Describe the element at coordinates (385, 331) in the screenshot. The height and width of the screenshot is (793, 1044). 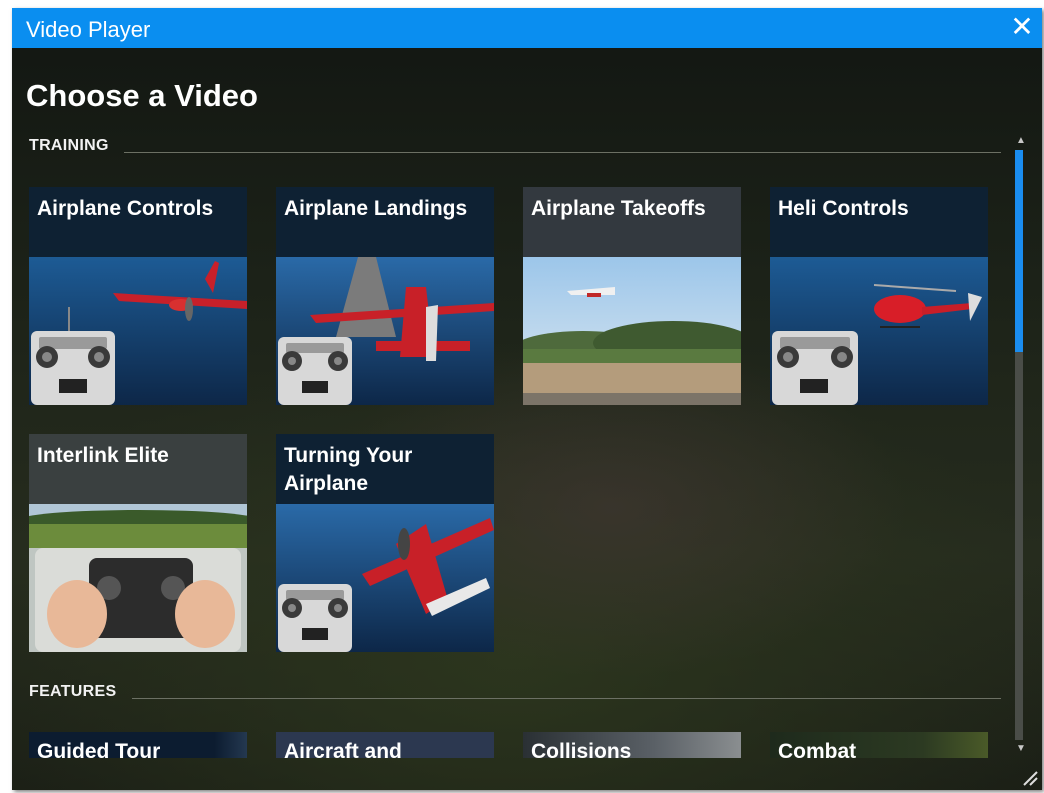
I see `thumbnail-airplane-landings` at that location.